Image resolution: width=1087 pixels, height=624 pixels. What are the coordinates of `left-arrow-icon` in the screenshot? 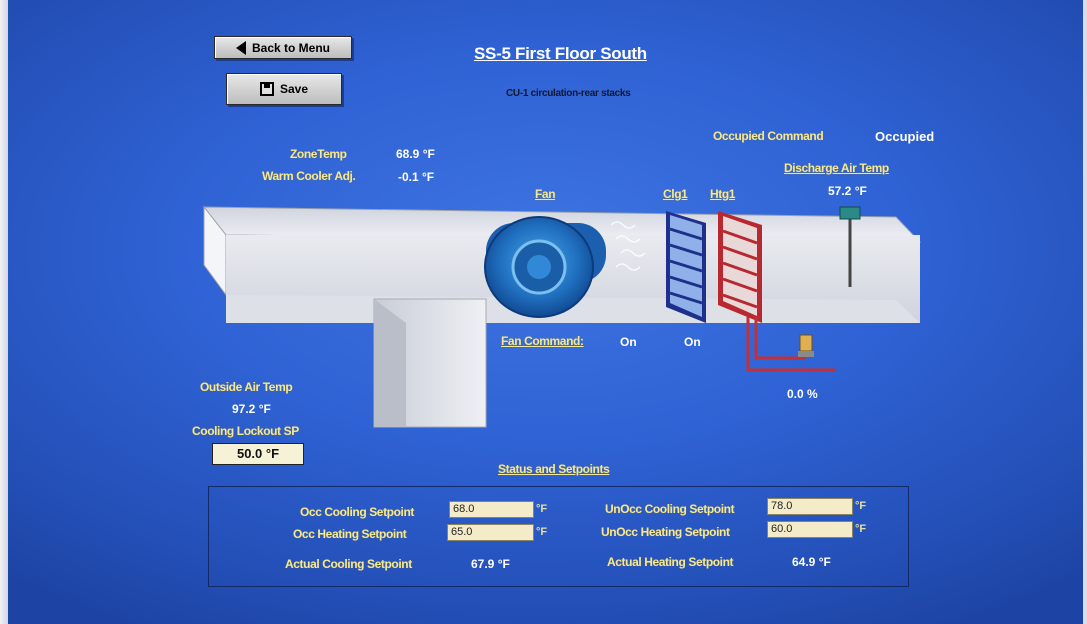 It's located at (240, 47).